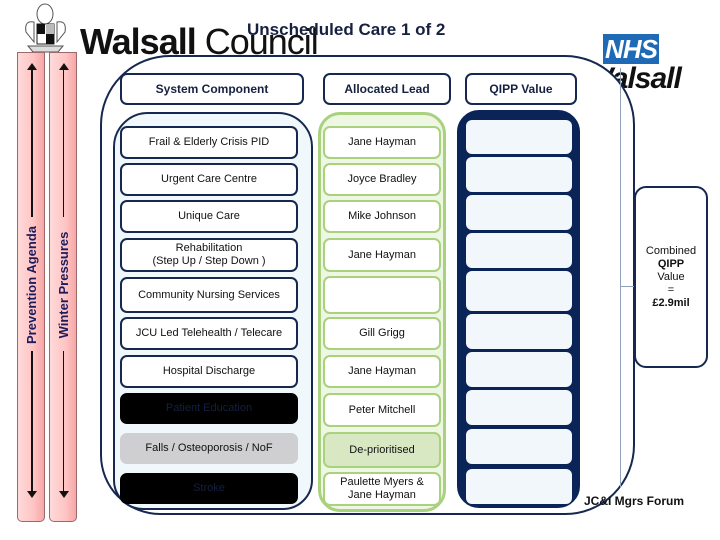  I want to click on sidebar-prevention-agenda: Prevention Agenda, so click(31, 287).